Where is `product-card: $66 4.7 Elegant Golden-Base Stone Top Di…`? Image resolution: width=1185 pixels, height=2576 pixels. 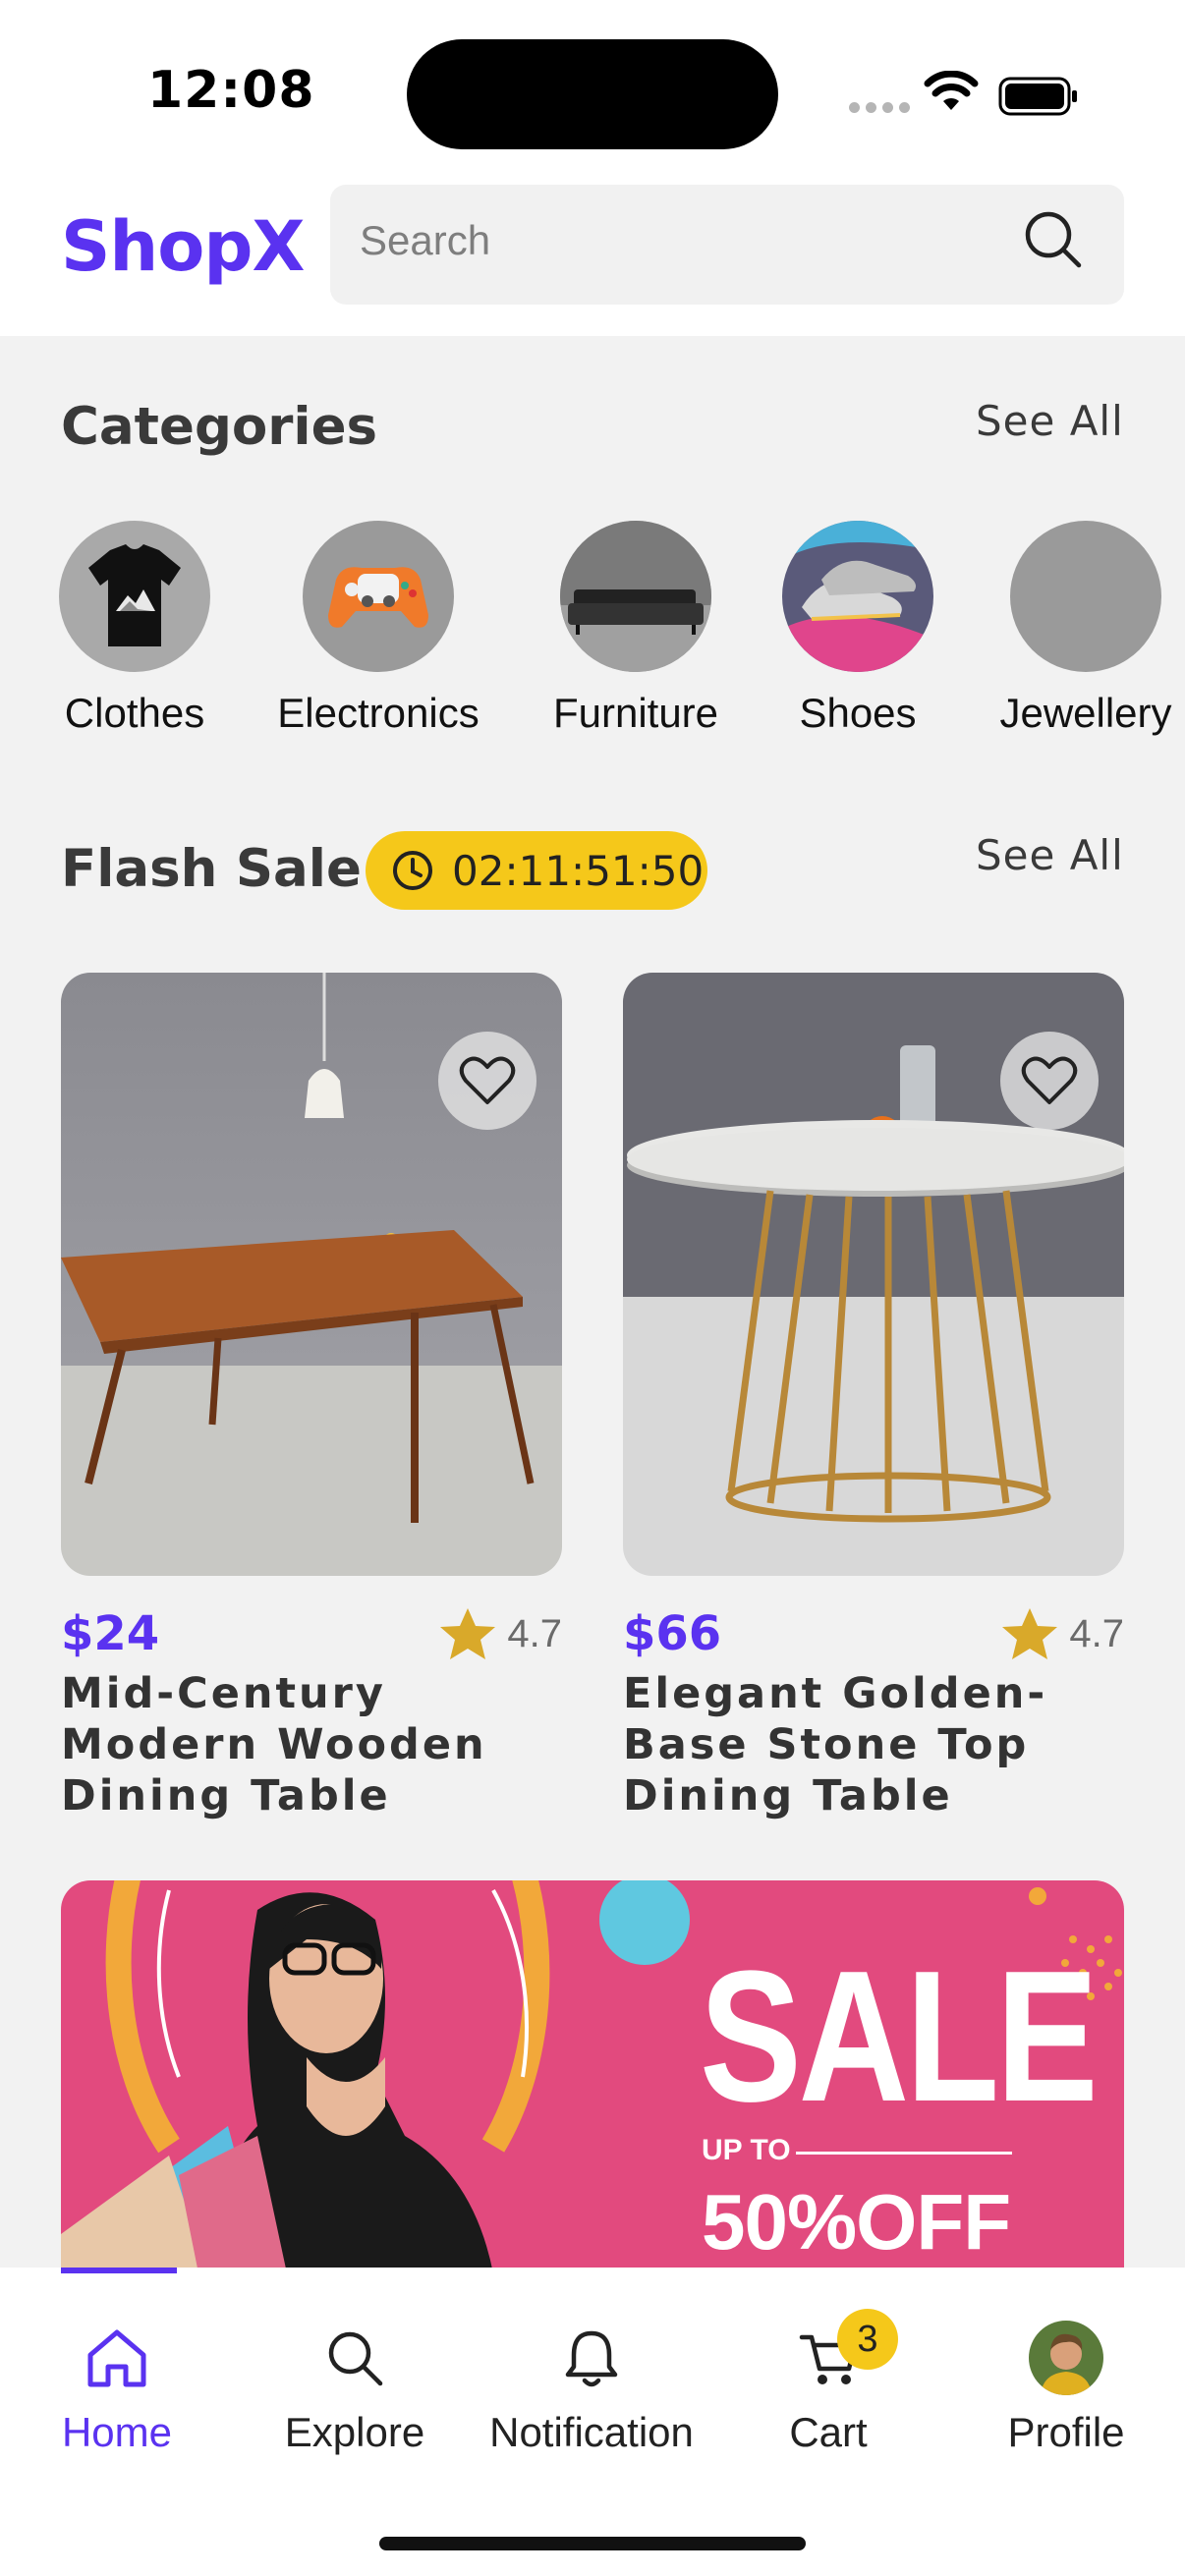 product-card: $66 4.7 Elegant Golden-Base Stone Top Di… is located at coordinates (874, 1396).